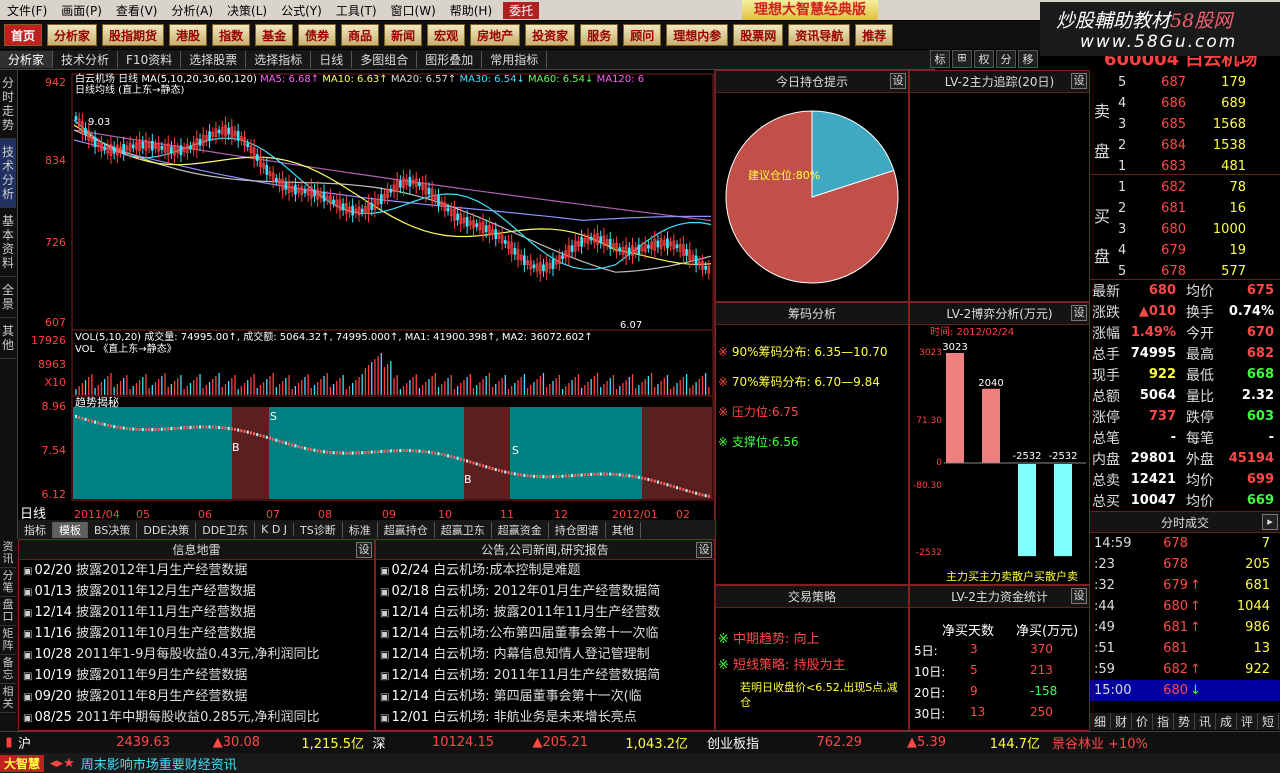 Image resolution: width=1280 pixels, height=773 pixels. Describe the element at coordinates (406, 529) in the screenshot. I see `indicator-tab-8: 超赢持仓` at that location.